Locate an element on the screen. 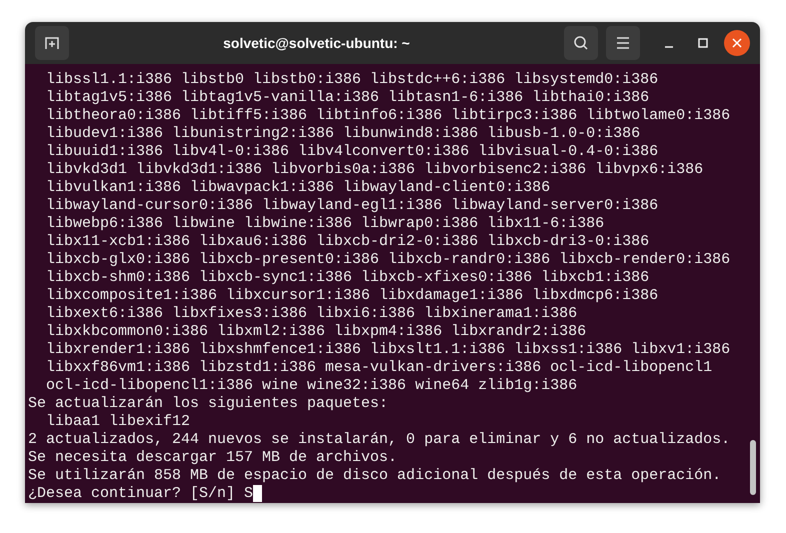 Image resolution: width=786 pixels, height=533 pixels. terminal-line: ¿Desea continuar? [S/n] S is located at coordinates (141, 494).